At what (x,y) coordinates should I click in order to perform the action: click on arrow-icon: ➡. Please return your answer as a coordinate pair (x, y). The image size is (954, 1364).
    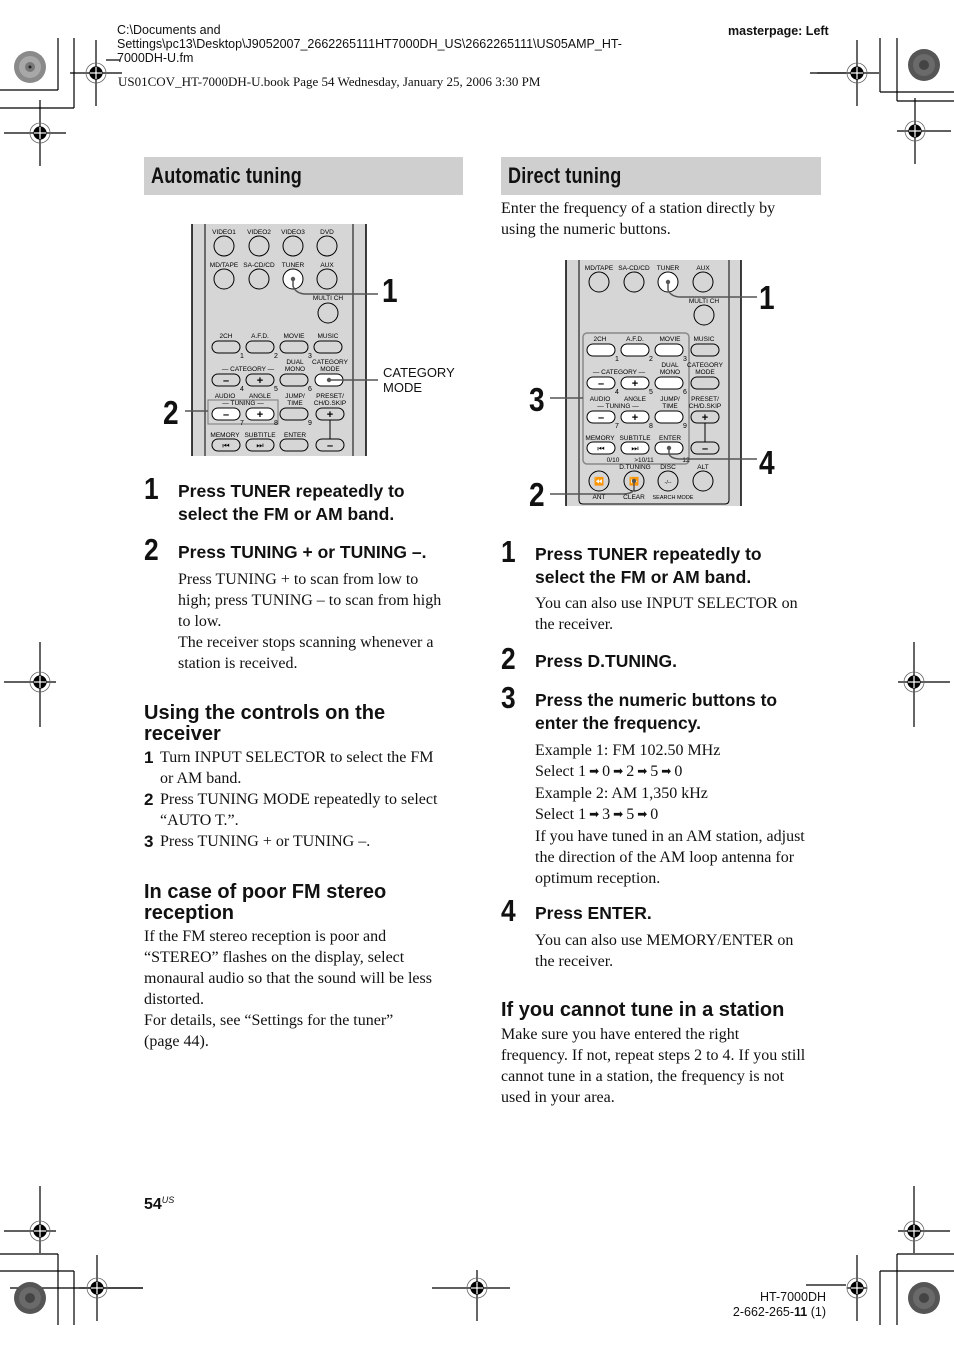
    Looking at the image, I should click on (642, 814).